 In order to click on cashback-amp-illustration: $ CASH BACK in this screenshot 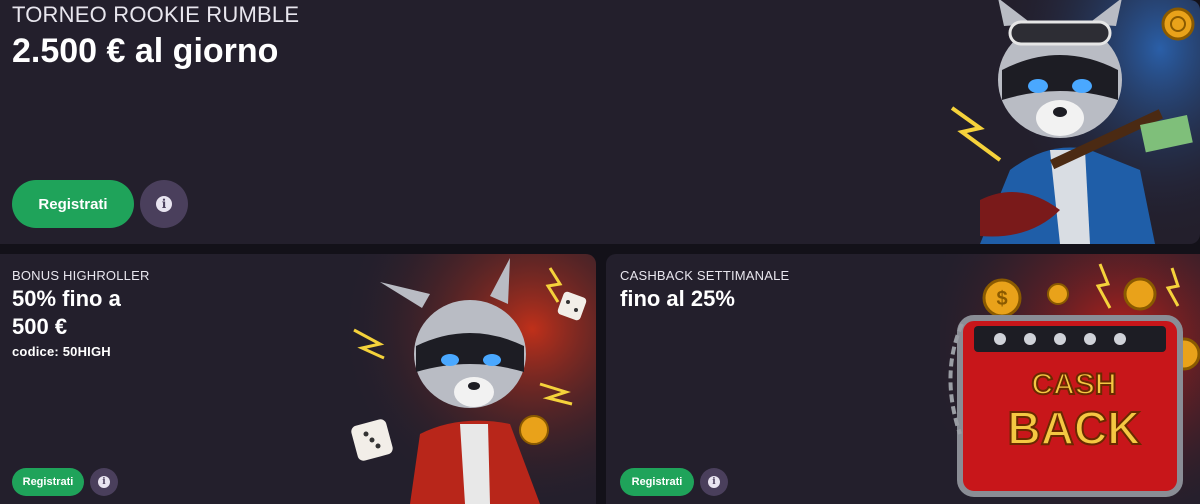, I will do `click(1070, 379)`.